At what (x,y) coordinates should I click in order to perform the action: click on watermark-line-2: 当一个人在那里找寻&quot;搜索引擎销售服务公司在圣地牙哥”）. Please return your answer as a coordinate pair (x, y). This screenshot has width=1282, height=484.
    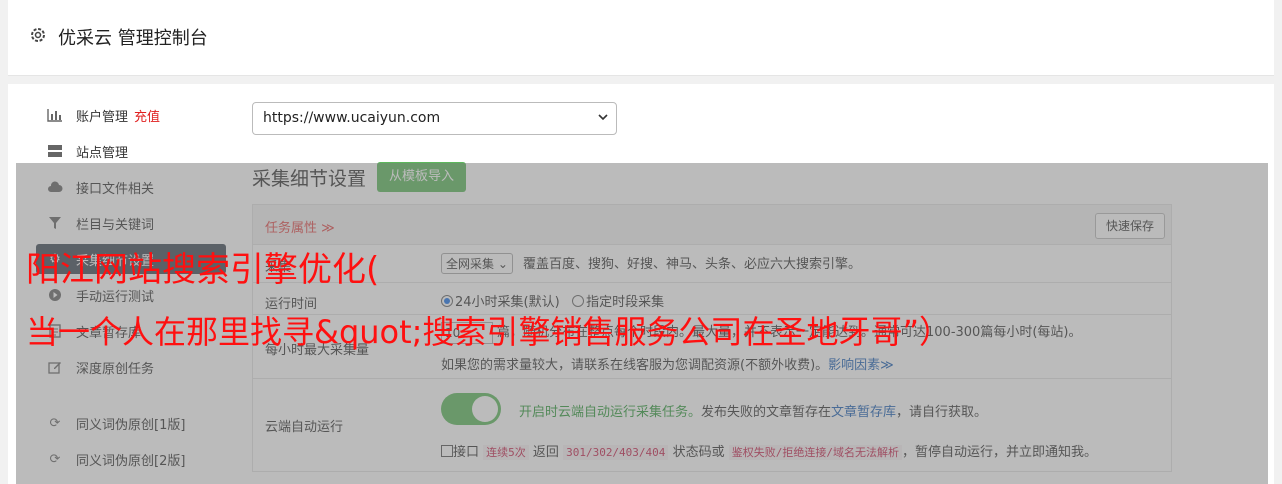
    Looking at the image, I should click on (489, 332).